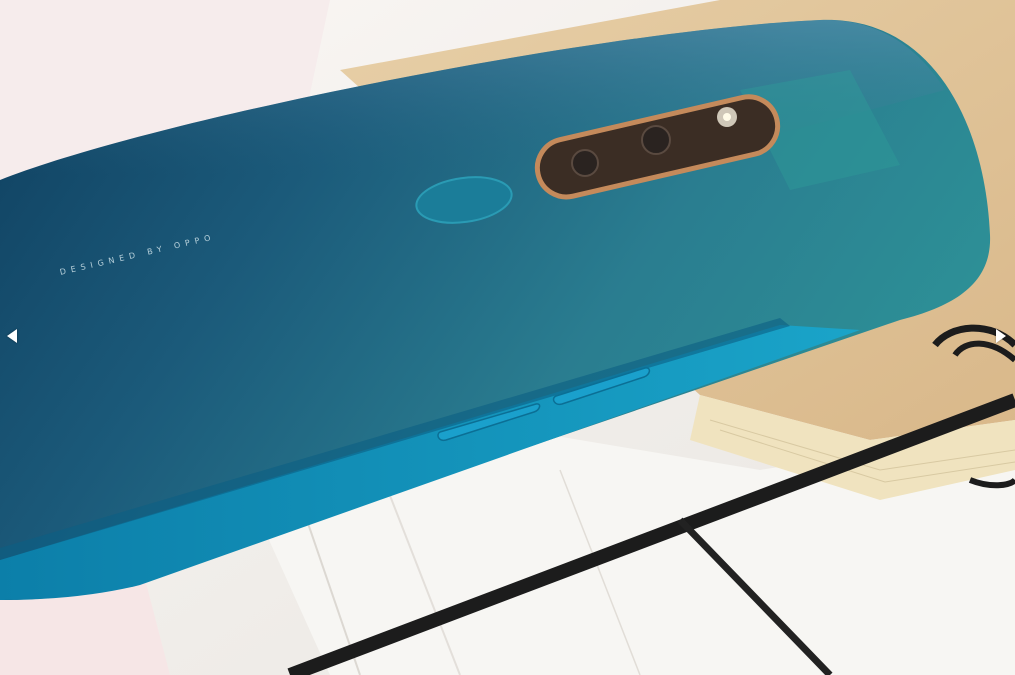  What do you see at coordinates (1001, 336) in the screenshot?
I see `next-image-arrow-icon` at bounding box center [1001, 336].